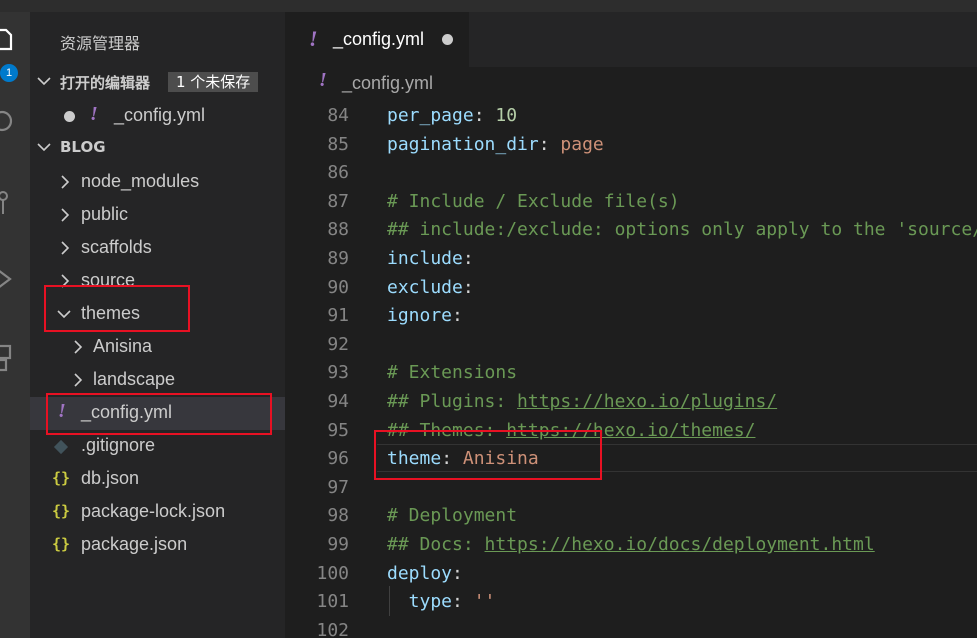 The height and width of the screenshot is (638, 977). I want to click on line-number: 94, so click(338, 401).